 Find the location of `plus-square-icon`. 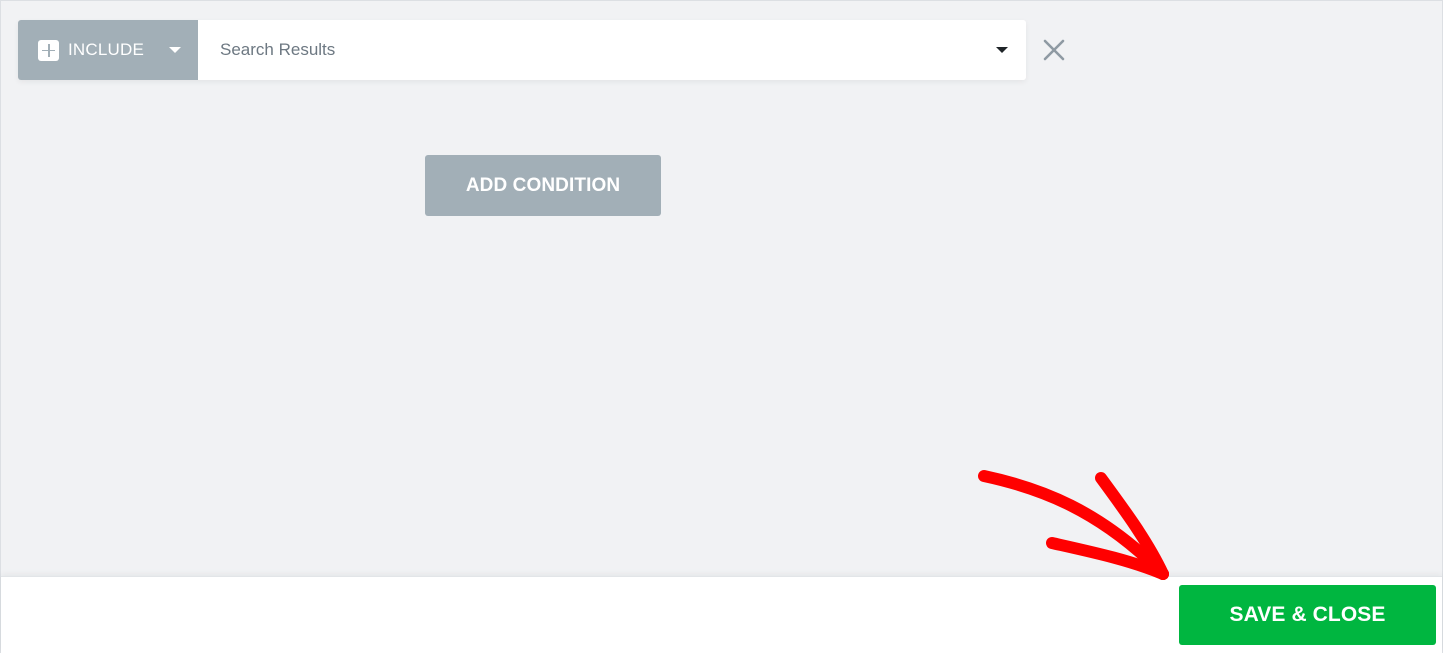

plus-square-icon is located at coordinates (48, 50).